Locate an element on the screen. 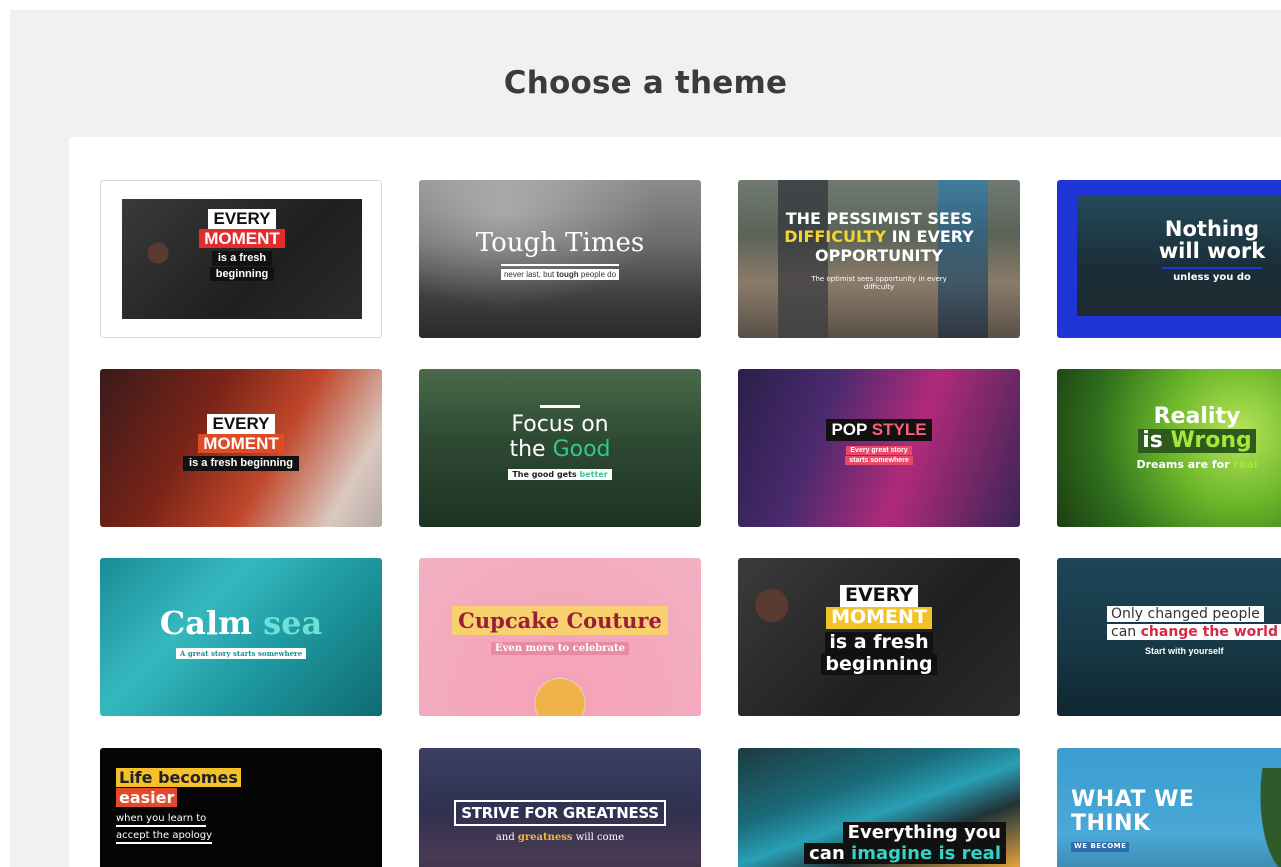 The image size is (1281, 867). theme-text: better is located at coordinates (593, 474).